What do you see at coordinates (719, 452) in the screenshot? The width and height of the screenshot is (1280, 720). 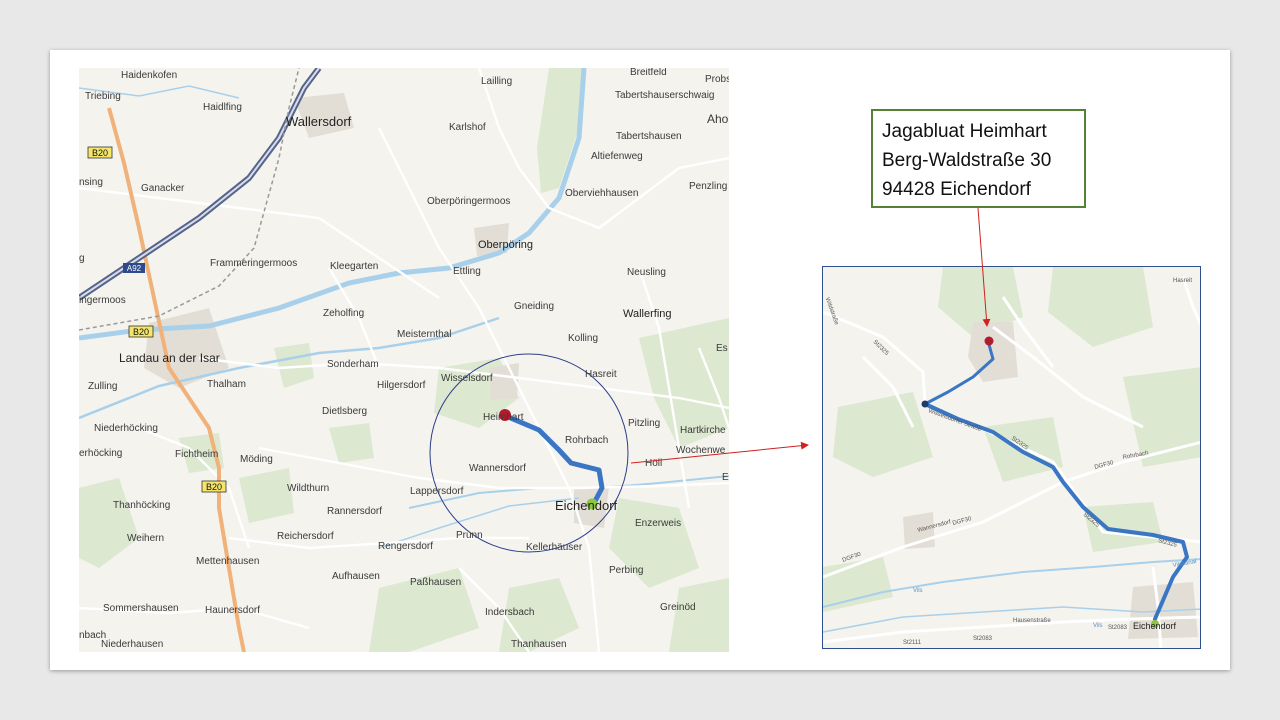 I see `zoom-pointer-arrow` at bounding box center [719, 452].